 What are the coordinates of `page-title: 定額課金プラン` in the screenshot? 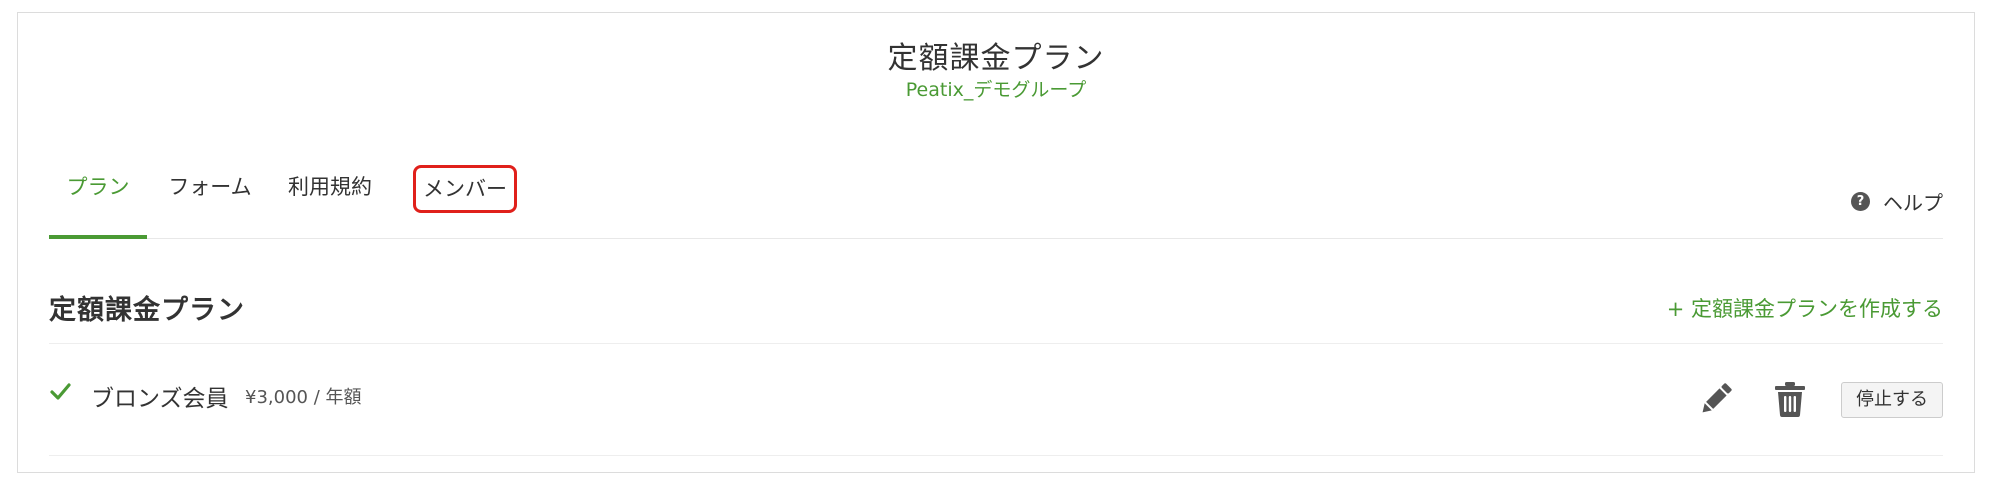 It's located at (996, 58).